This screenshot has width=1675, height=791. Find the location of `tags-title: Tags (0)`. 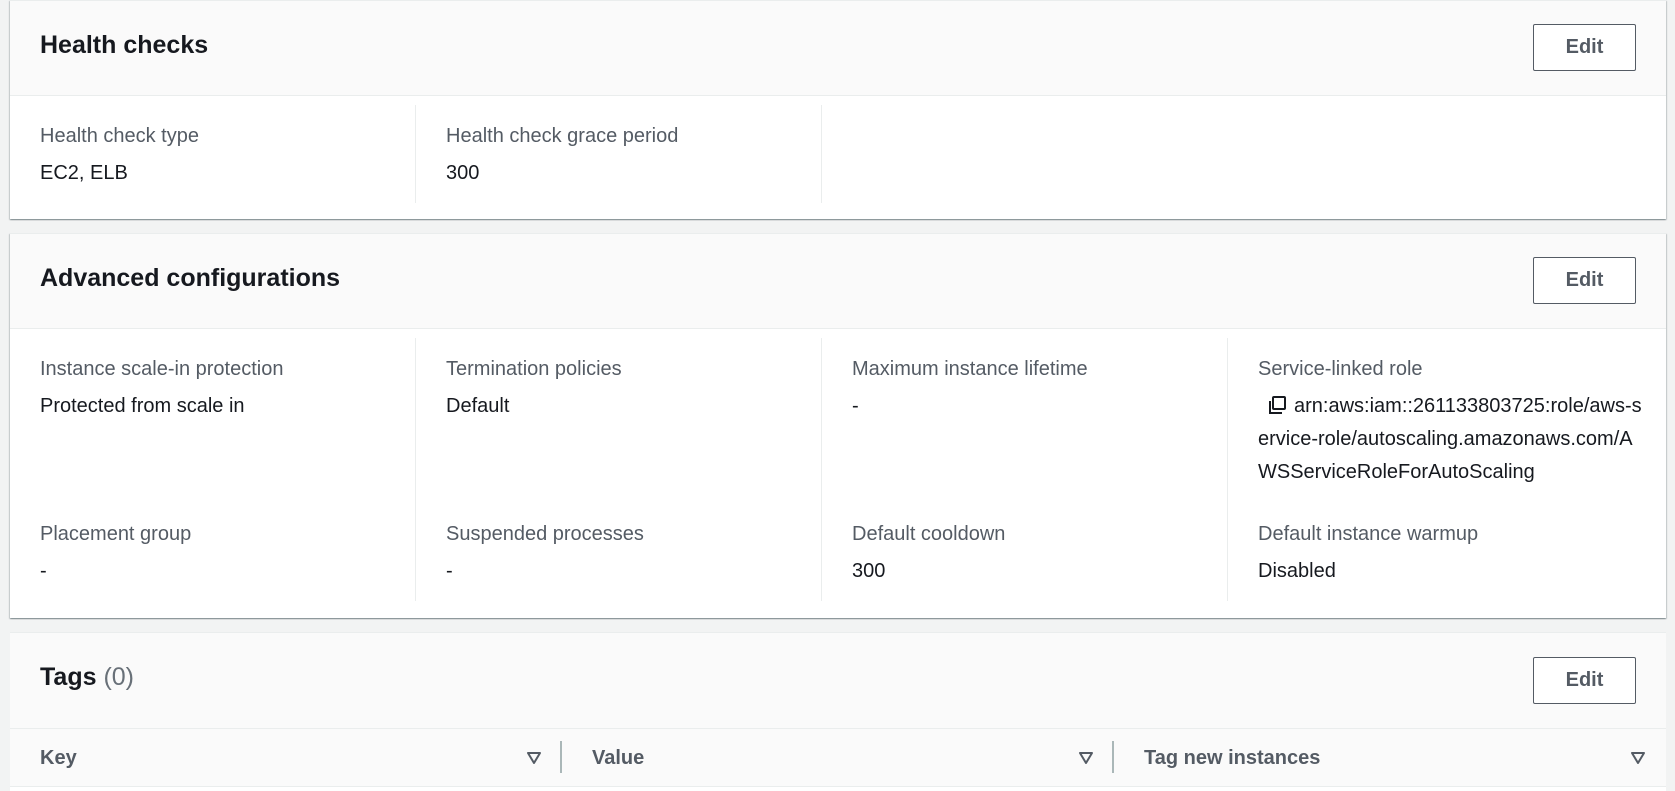

tags-title: Tags (0) is located at coordinates (87, 677).